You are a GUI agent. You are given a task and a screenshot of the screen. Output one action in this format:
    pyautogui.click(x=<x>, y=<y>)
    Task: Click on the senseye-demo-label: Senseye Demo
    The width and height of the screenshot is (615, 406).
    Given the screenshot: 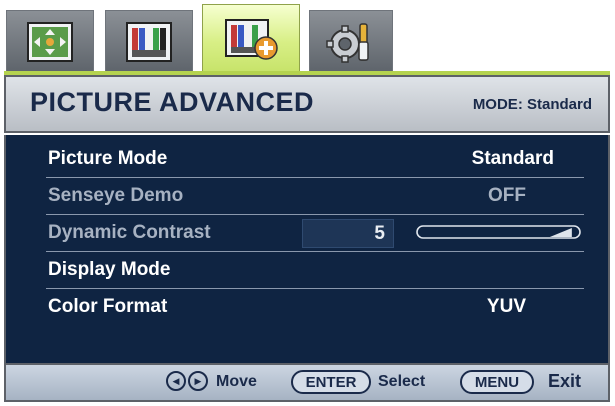 What is the action you would take?
    pyautogui.click(x=116, y=195)
    